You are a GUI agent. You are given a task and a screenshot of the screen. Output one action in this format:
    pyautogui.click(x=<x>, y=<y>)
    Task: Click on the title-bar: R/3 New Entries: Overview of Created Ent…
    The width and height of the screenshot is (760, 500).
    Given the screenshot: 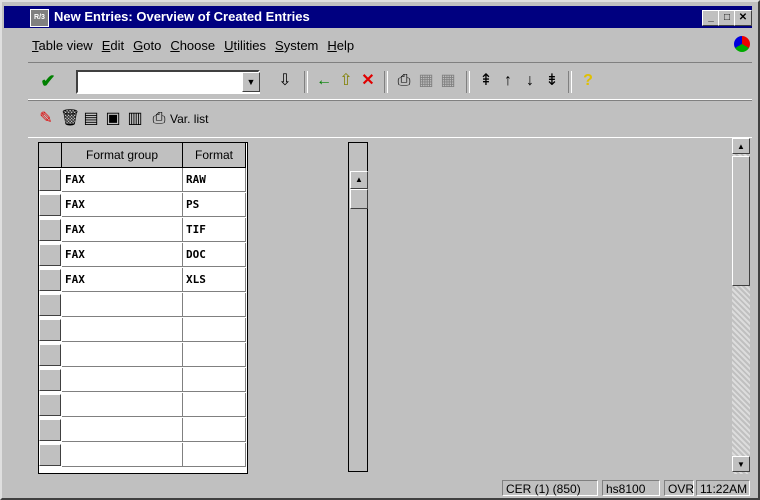 What is the action you would take?
    pyautogui.click(x=390, y=17)
    